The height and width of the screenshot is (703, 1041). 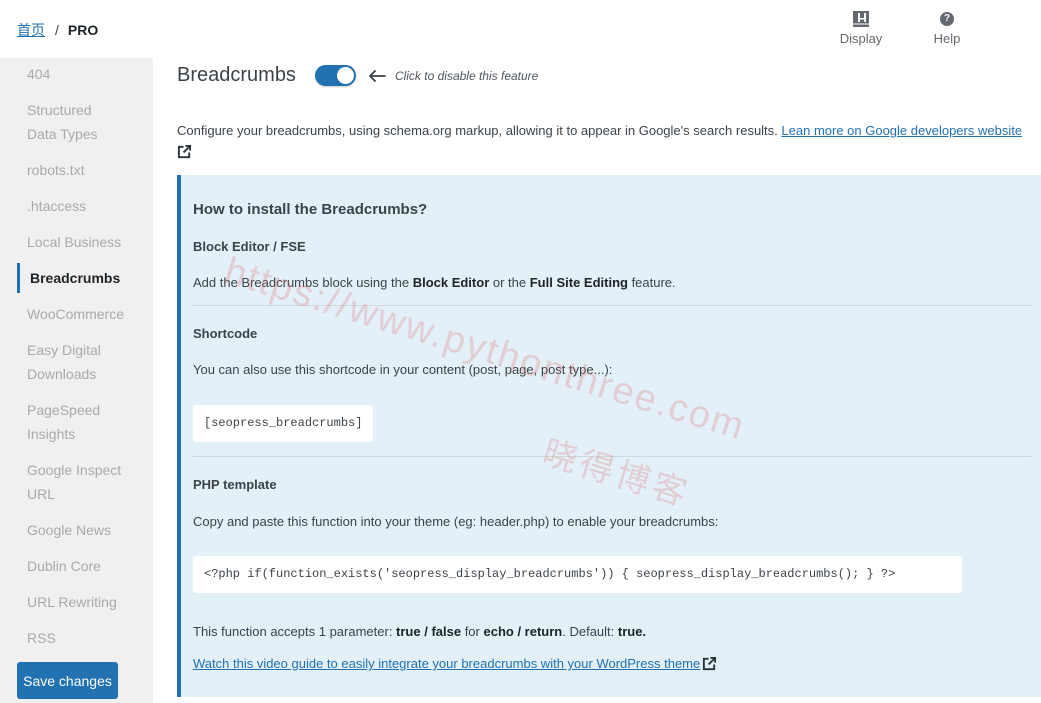 What do you see at coordinates (76, 206) in the screenshot?
I see `sidebar-item-htaccess: .htaccess` at bounding box center [76, 206].